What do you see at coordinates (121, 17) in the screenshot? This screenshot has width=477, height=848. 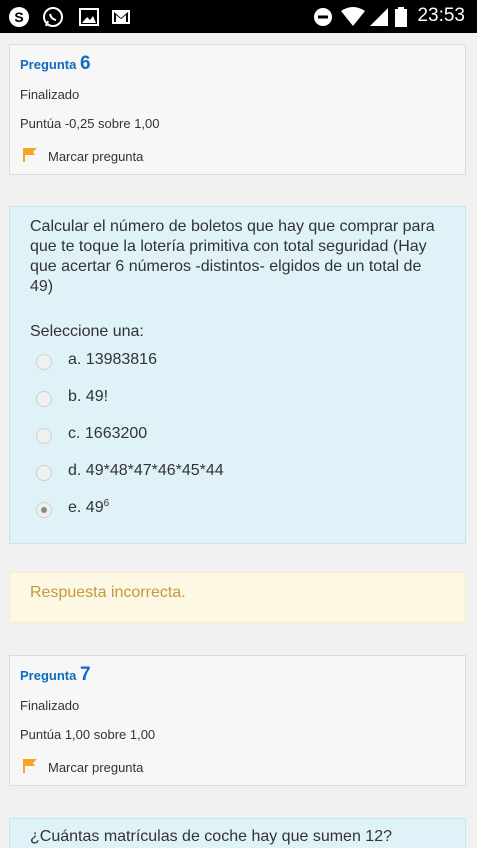 I see `gmail-icon` at bounding box center [121, 17].